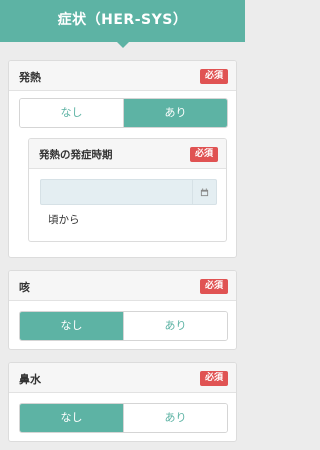  I want to click on fever-onset-date-input, so click(116, 192).